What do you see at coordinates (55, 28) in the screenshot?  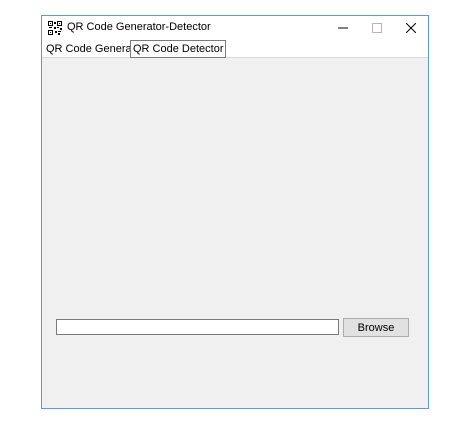 I see `qr-code-icon` at bounding box center [55, 28].